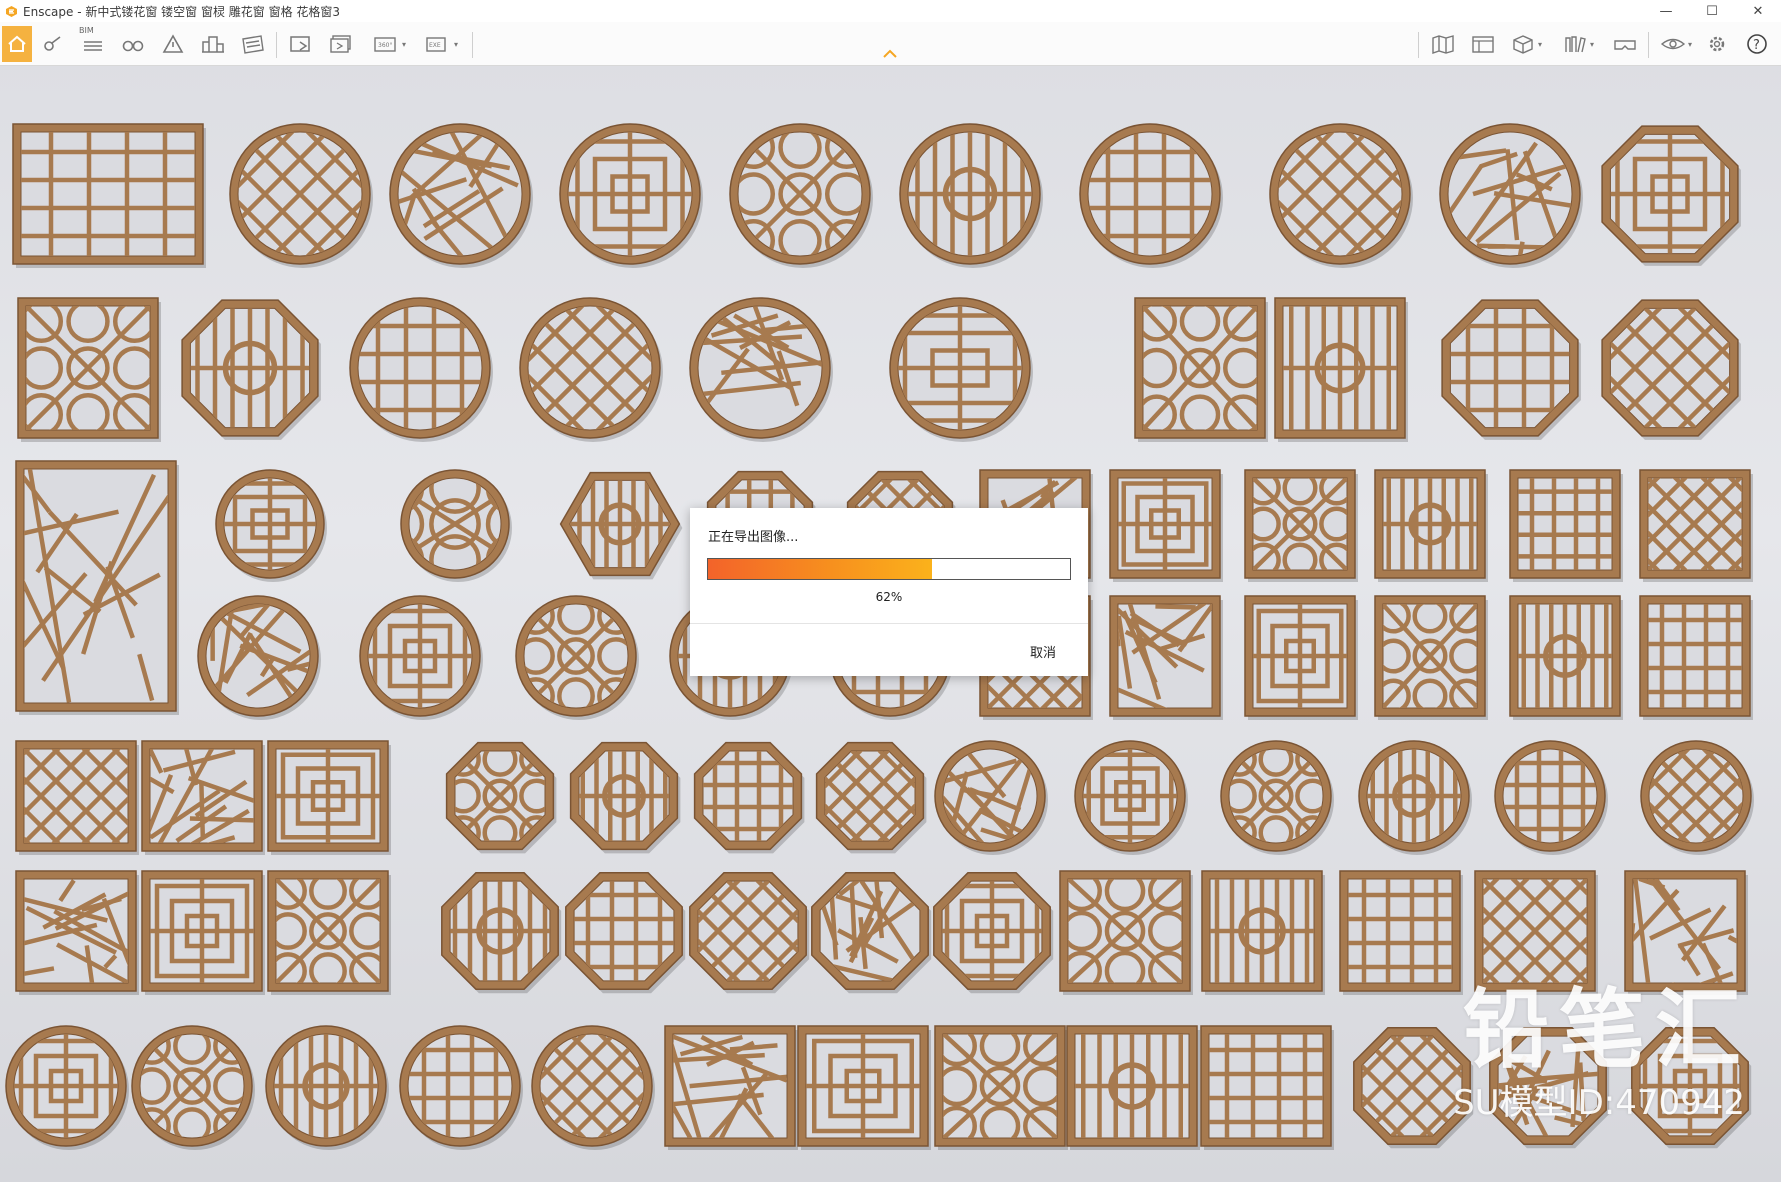  What do you see at coordinates (1676, 44) in the screenshot?
I see `visual-settings-button: ▾` at bounding box center [1676, 44].